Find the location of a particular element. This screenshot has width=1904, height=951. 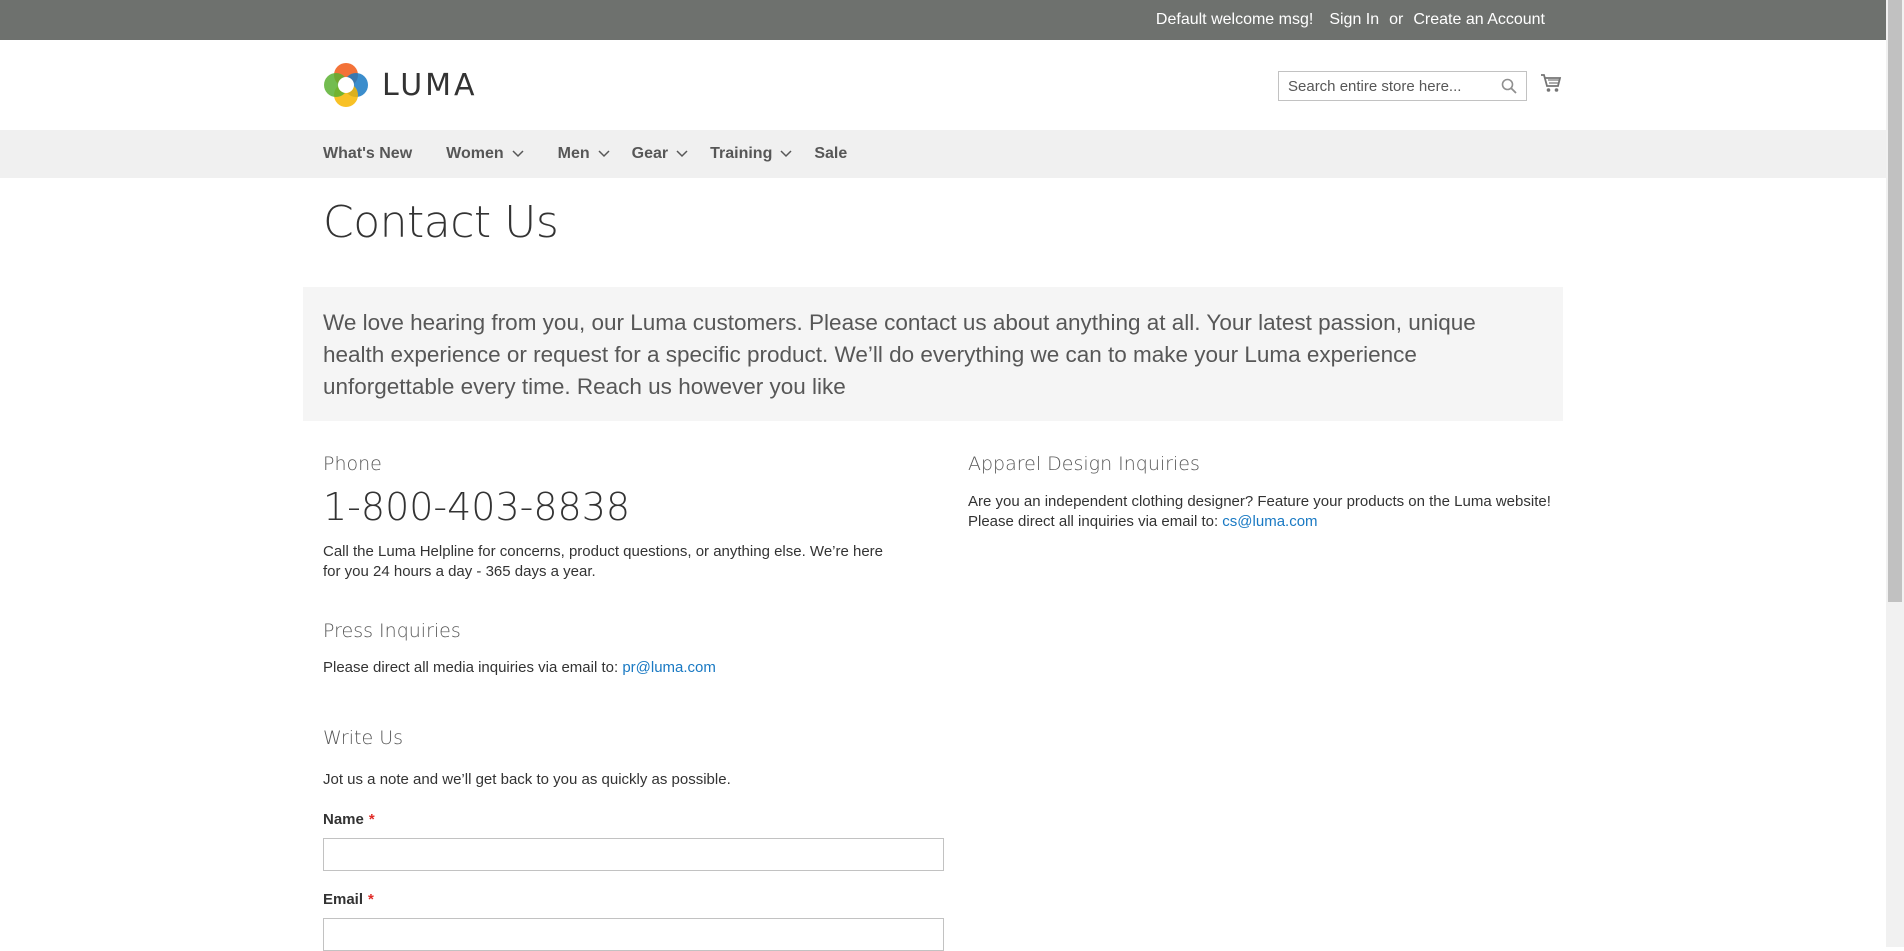

logo-link: LUMA is located at coordinates (400, 85).